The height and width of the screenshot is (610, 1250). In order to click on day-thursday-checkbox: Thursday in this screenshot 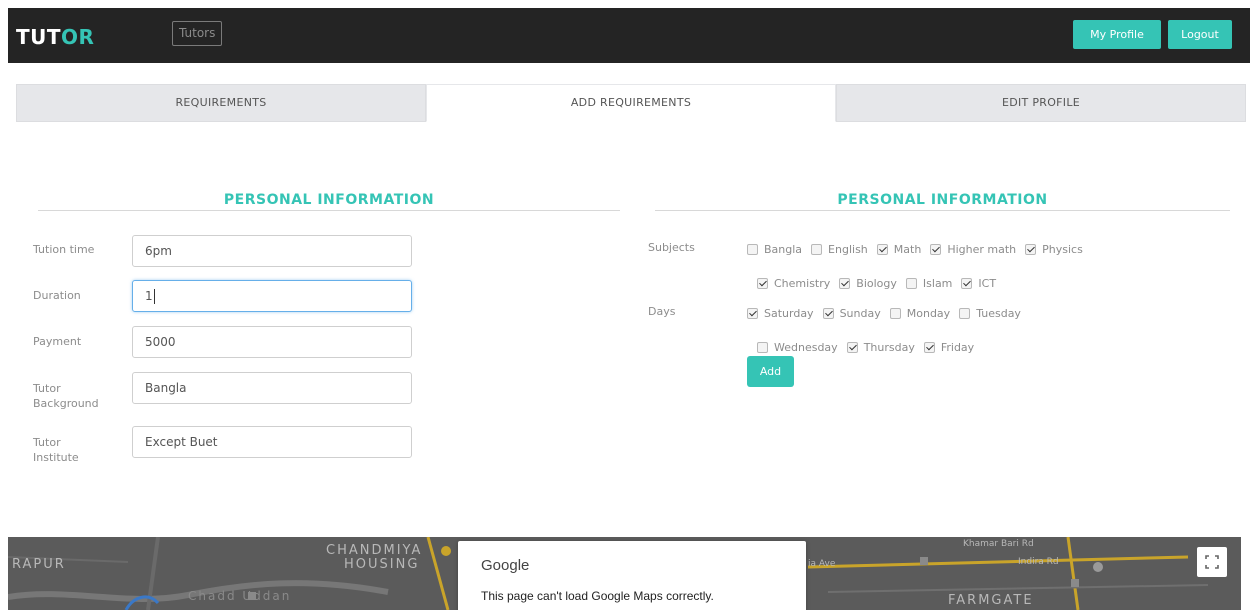, I will do `click(880, 347)`.